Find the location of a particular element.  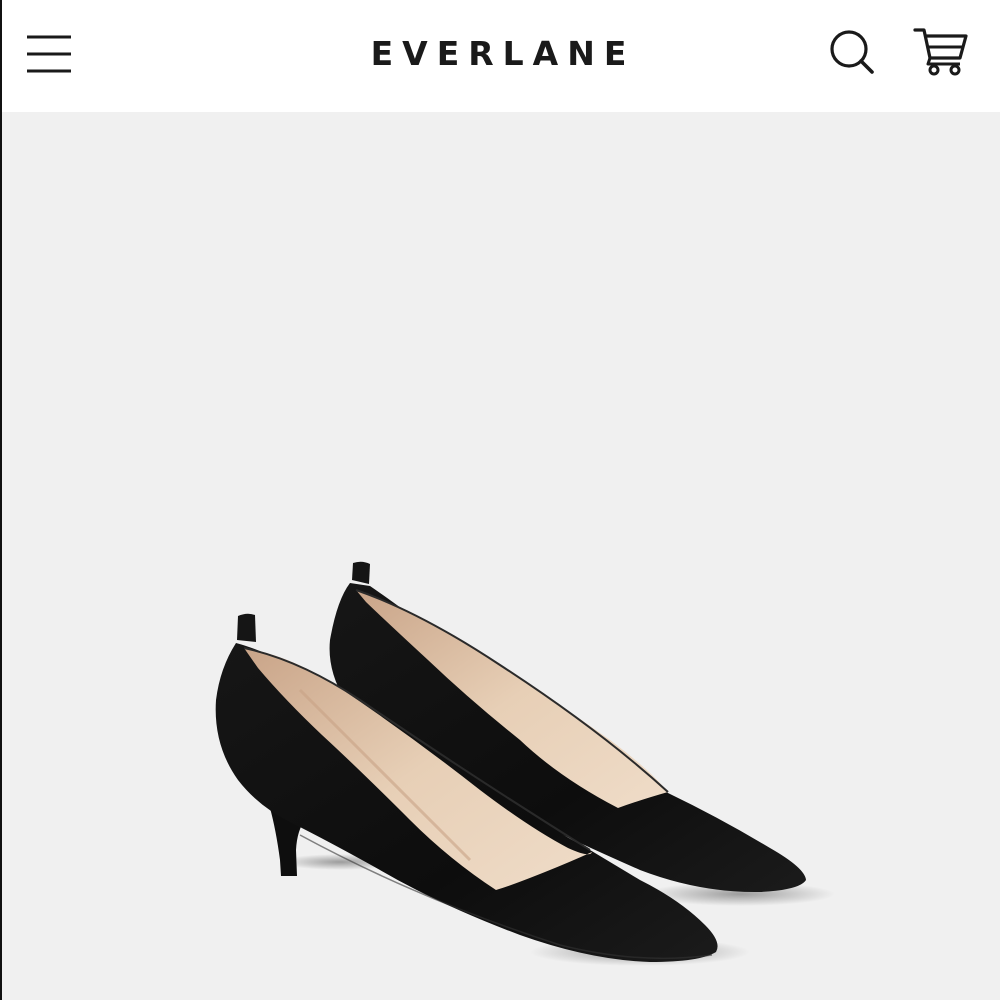

cart-button is located at coordinates (941, 51).